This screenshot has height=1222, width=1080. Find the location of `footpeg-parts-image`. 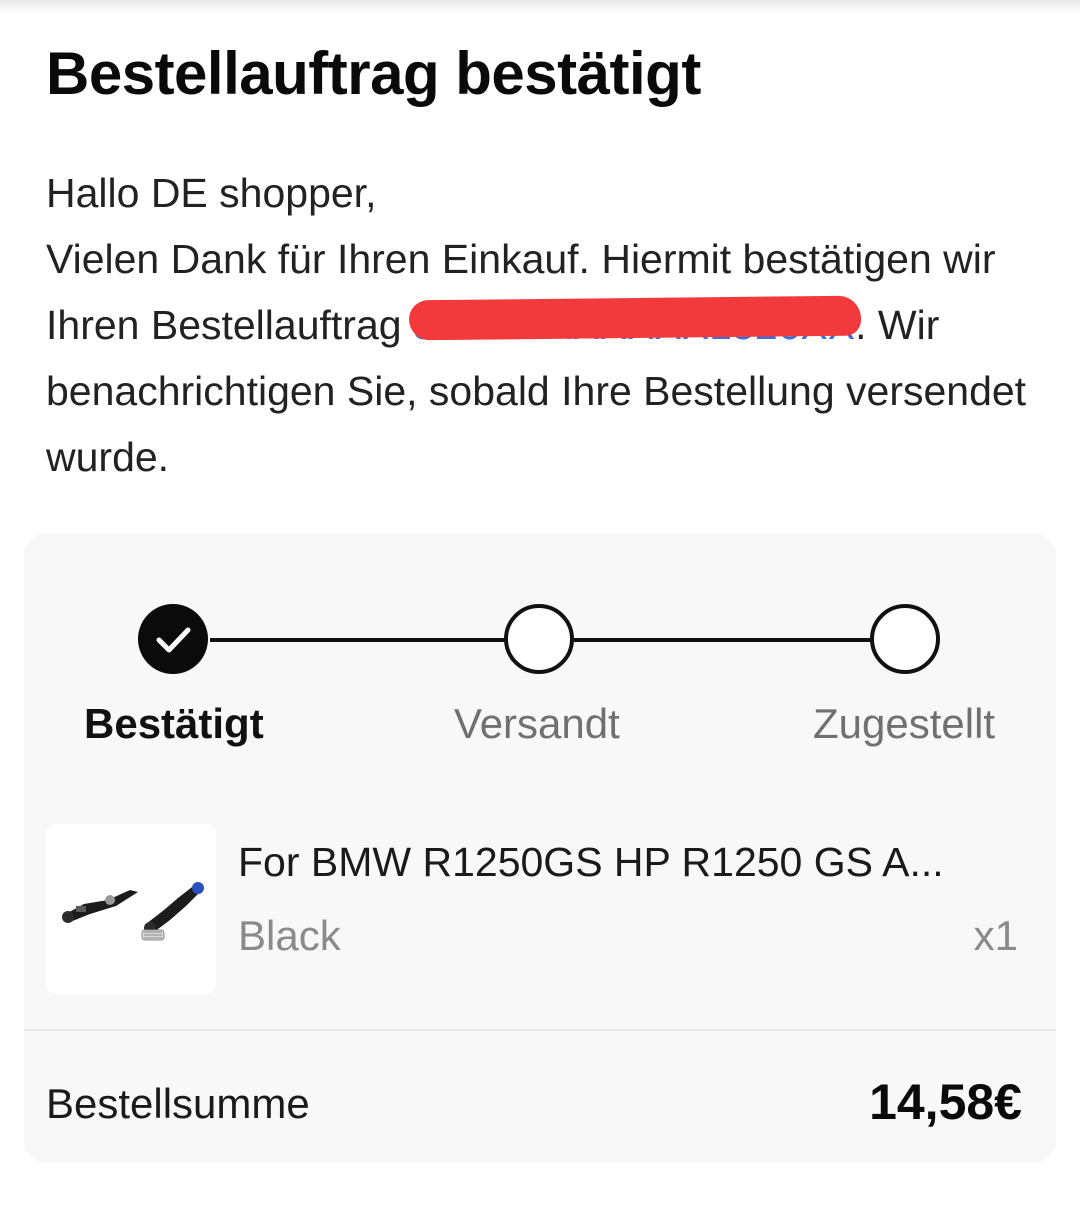

footpeg-parts-image is located at coordinates (133, 911).